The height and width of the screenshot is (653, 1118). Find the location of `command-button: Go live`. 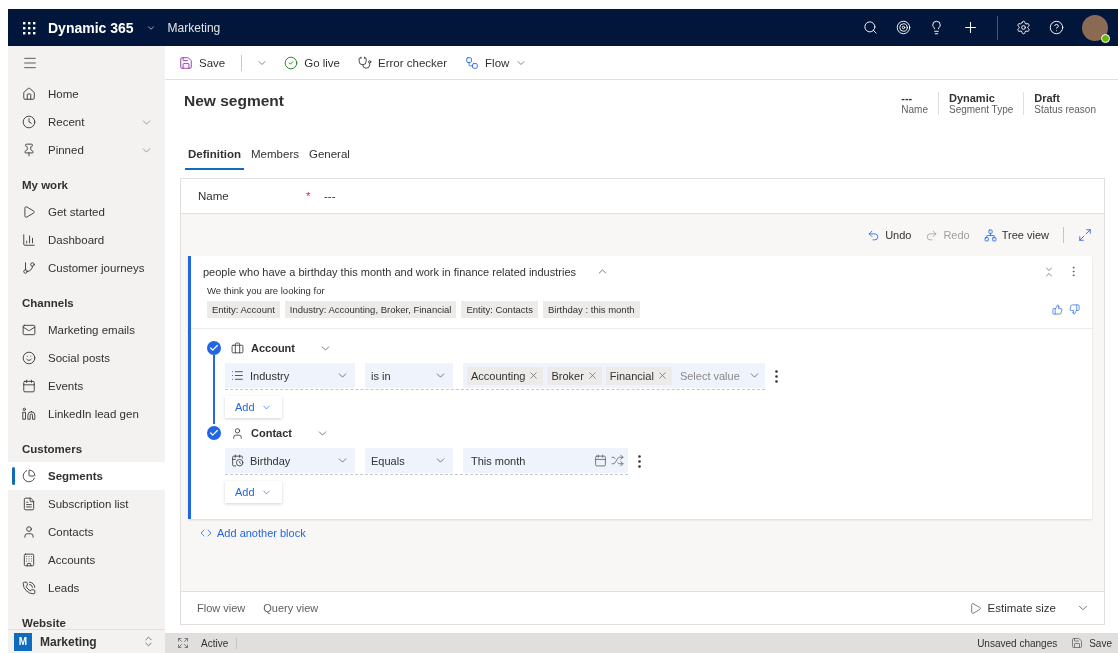

command-button: Go live is located at coordinates (312, 62).